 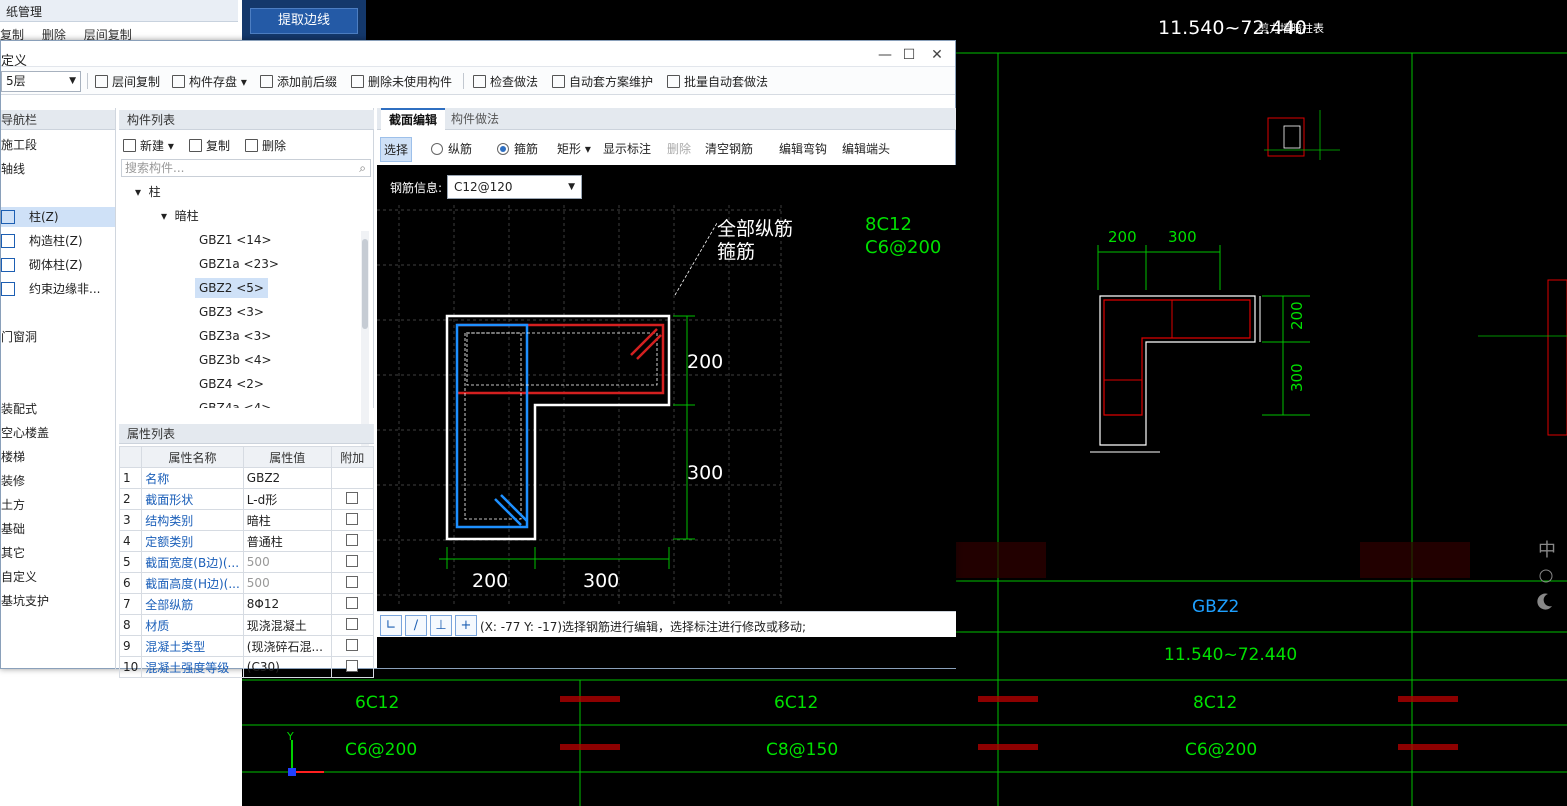 I want to click on add-prefix-button: 添加前后缀, so click(x=298, y=81).